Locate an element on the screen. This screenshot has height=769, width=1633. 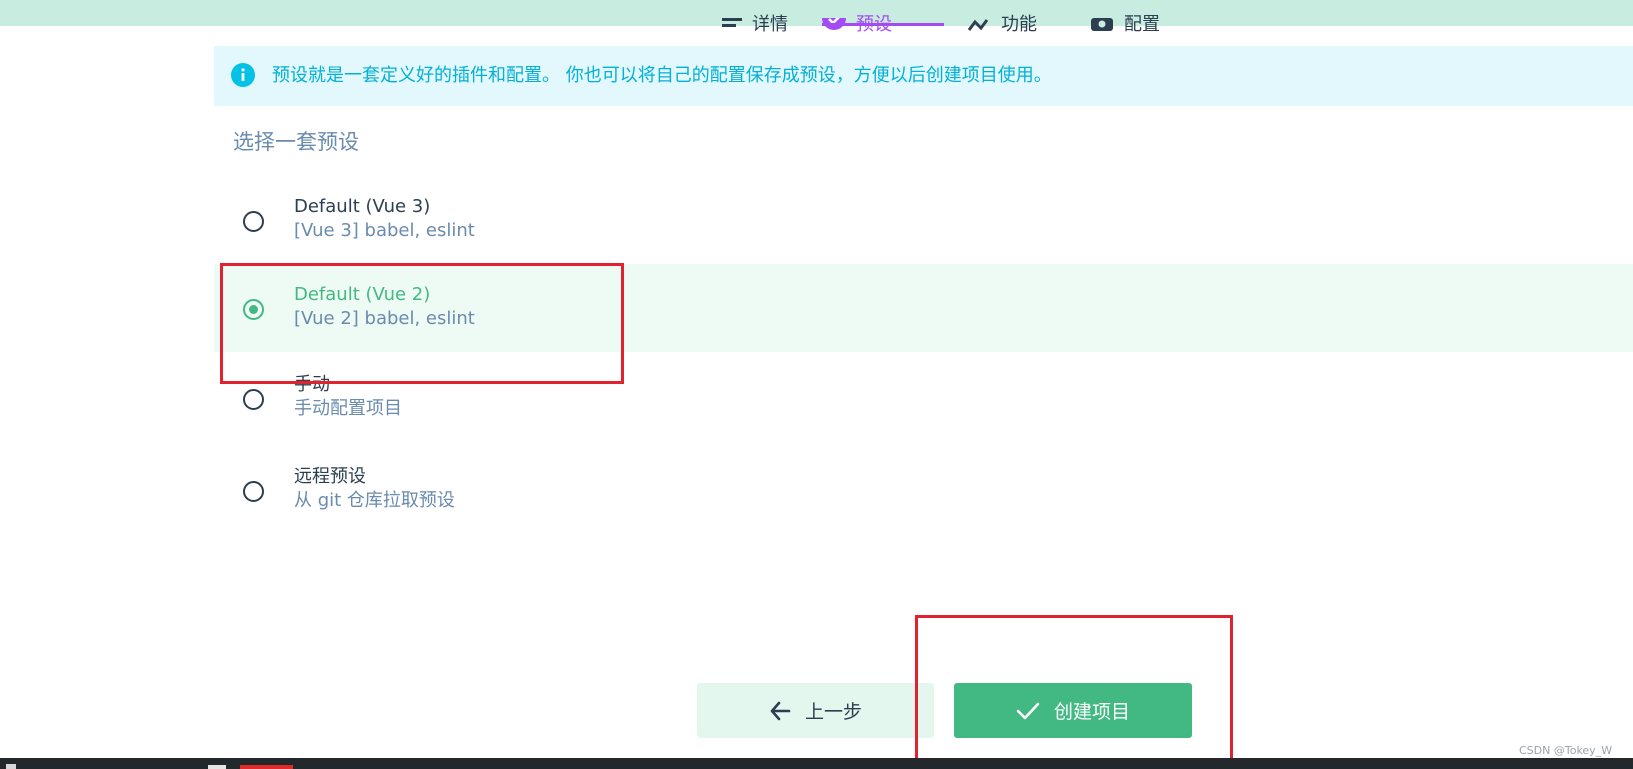
tab-config: 配置 is located at coordinates (1125, 17).